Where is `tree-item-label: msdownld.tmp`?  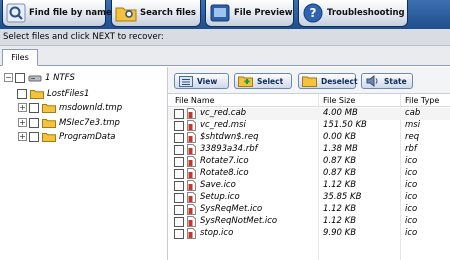
tree-item-label: msdownld.tmp is located at coordinates (91, 107).